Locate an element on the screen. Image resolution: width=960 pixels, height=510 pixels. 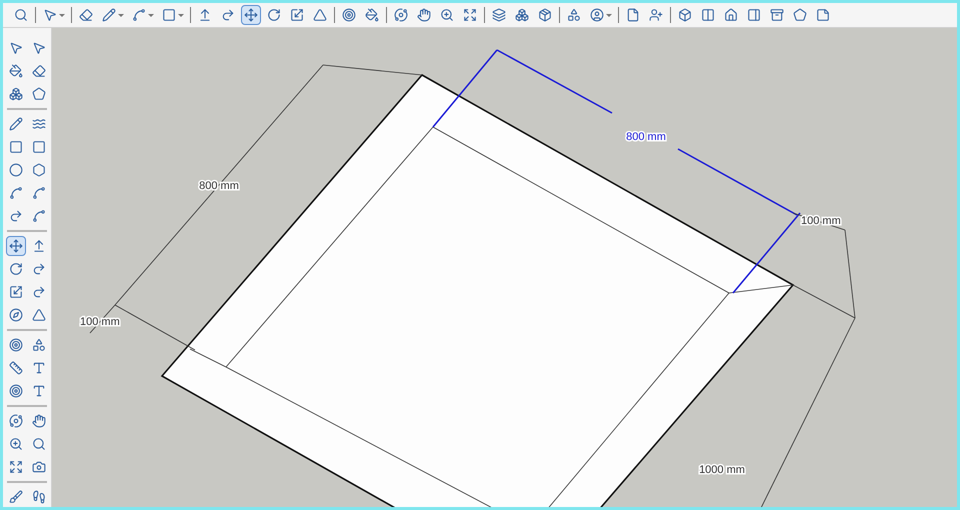
circle-icon is located at coordinates (15, 170).